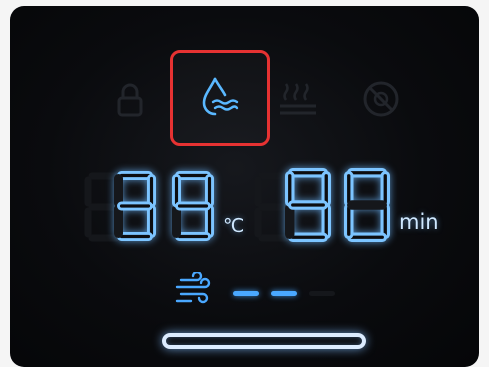  What do you see at coordinates (193, 206) in the screenshot?
I see `temperature-digit-ones` at bounding box center [193, 206].